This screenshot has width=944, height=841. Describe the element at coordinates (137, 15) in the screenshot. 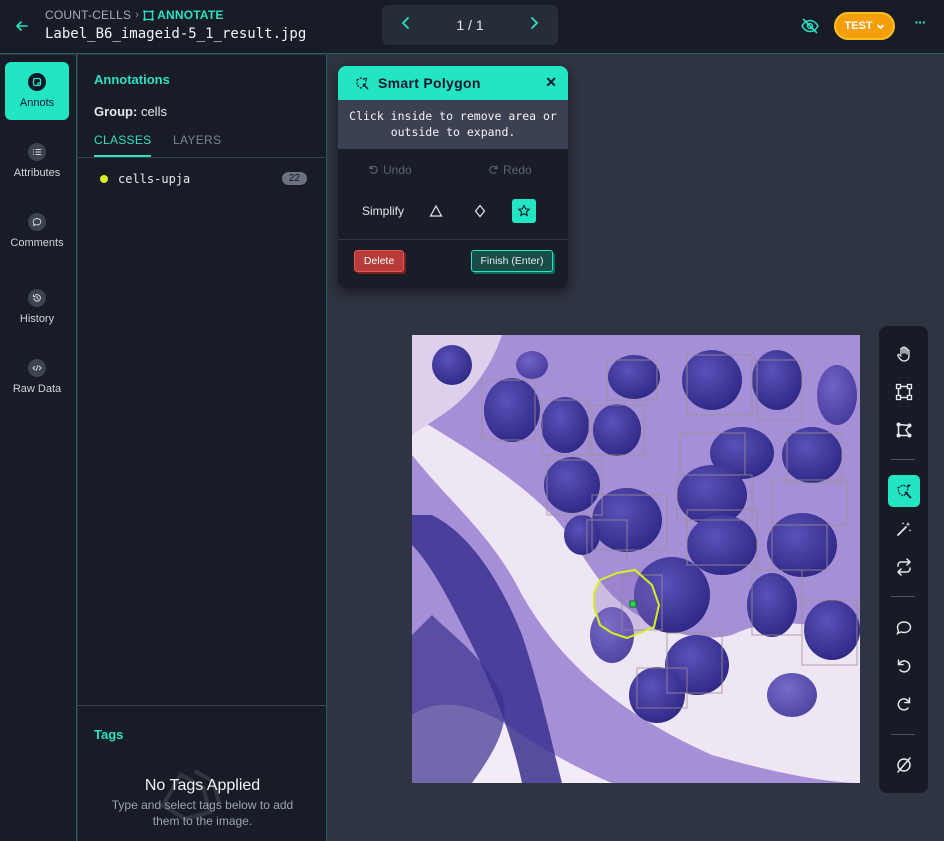

I see `chevron-right-icon: ›` at that location.